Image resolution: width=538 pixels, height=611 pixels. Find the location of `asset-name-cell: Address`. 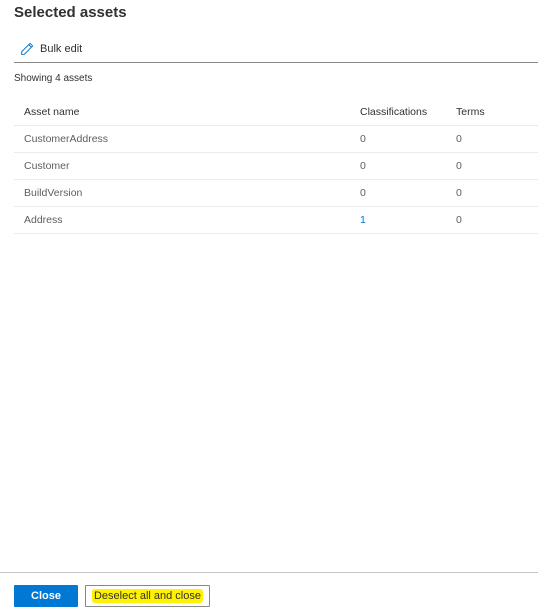

asset-name-cell: Address is located at coordinates (187, 220).